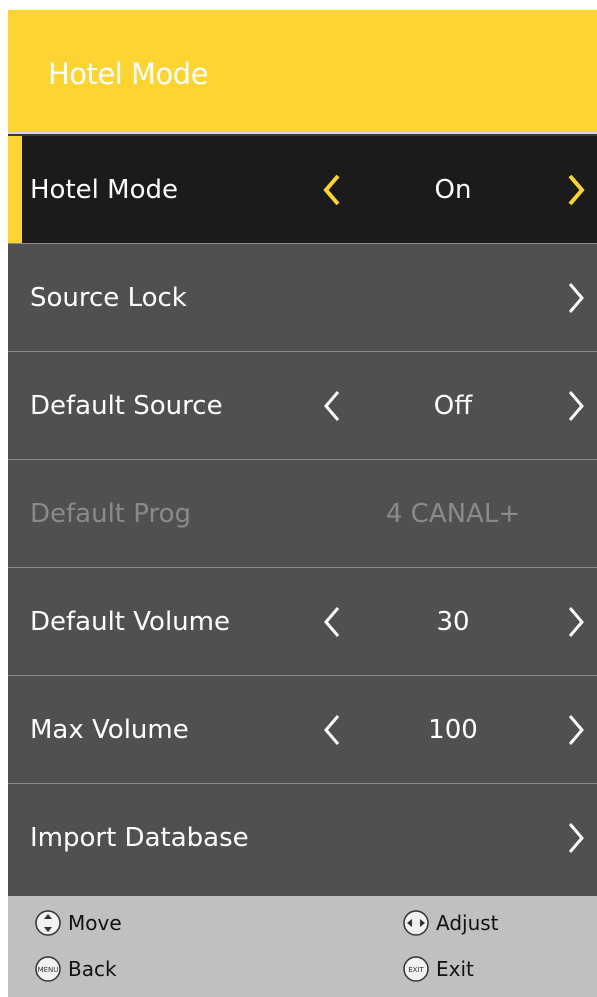 The image size is (597, 997). What do you see at coordinates (453, 730) in the screenshot?
I see `row-value: 100` at bounding box center [453, 730].